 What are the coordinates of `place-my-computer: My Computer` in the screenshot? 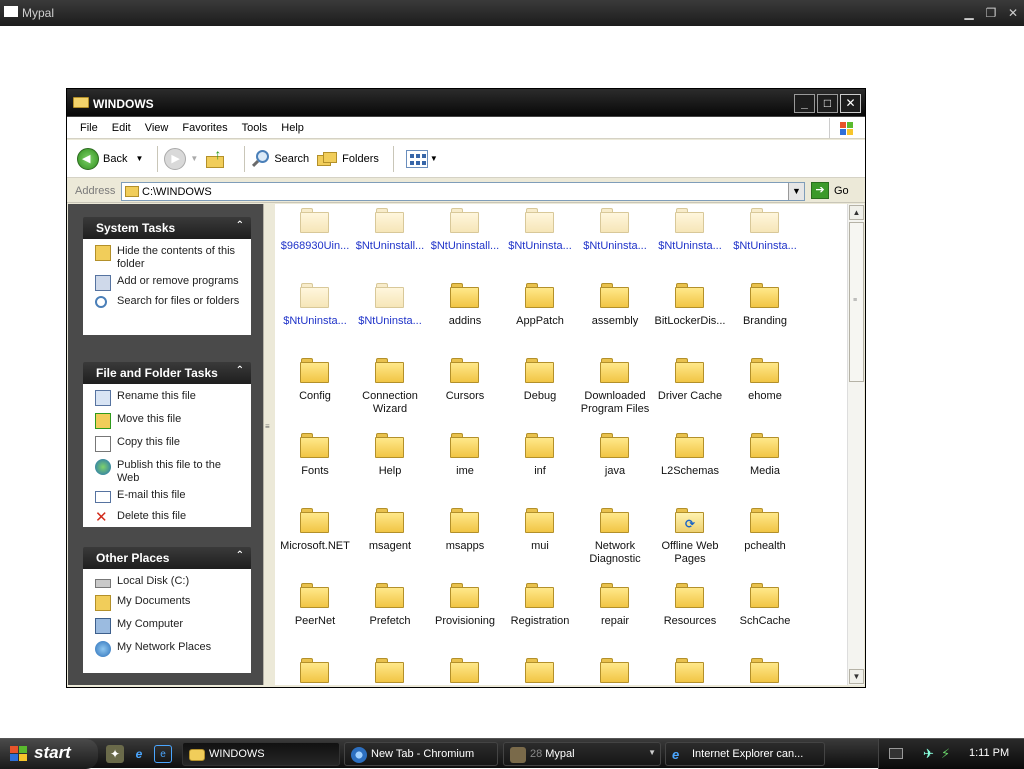 It's located at (170, 626).